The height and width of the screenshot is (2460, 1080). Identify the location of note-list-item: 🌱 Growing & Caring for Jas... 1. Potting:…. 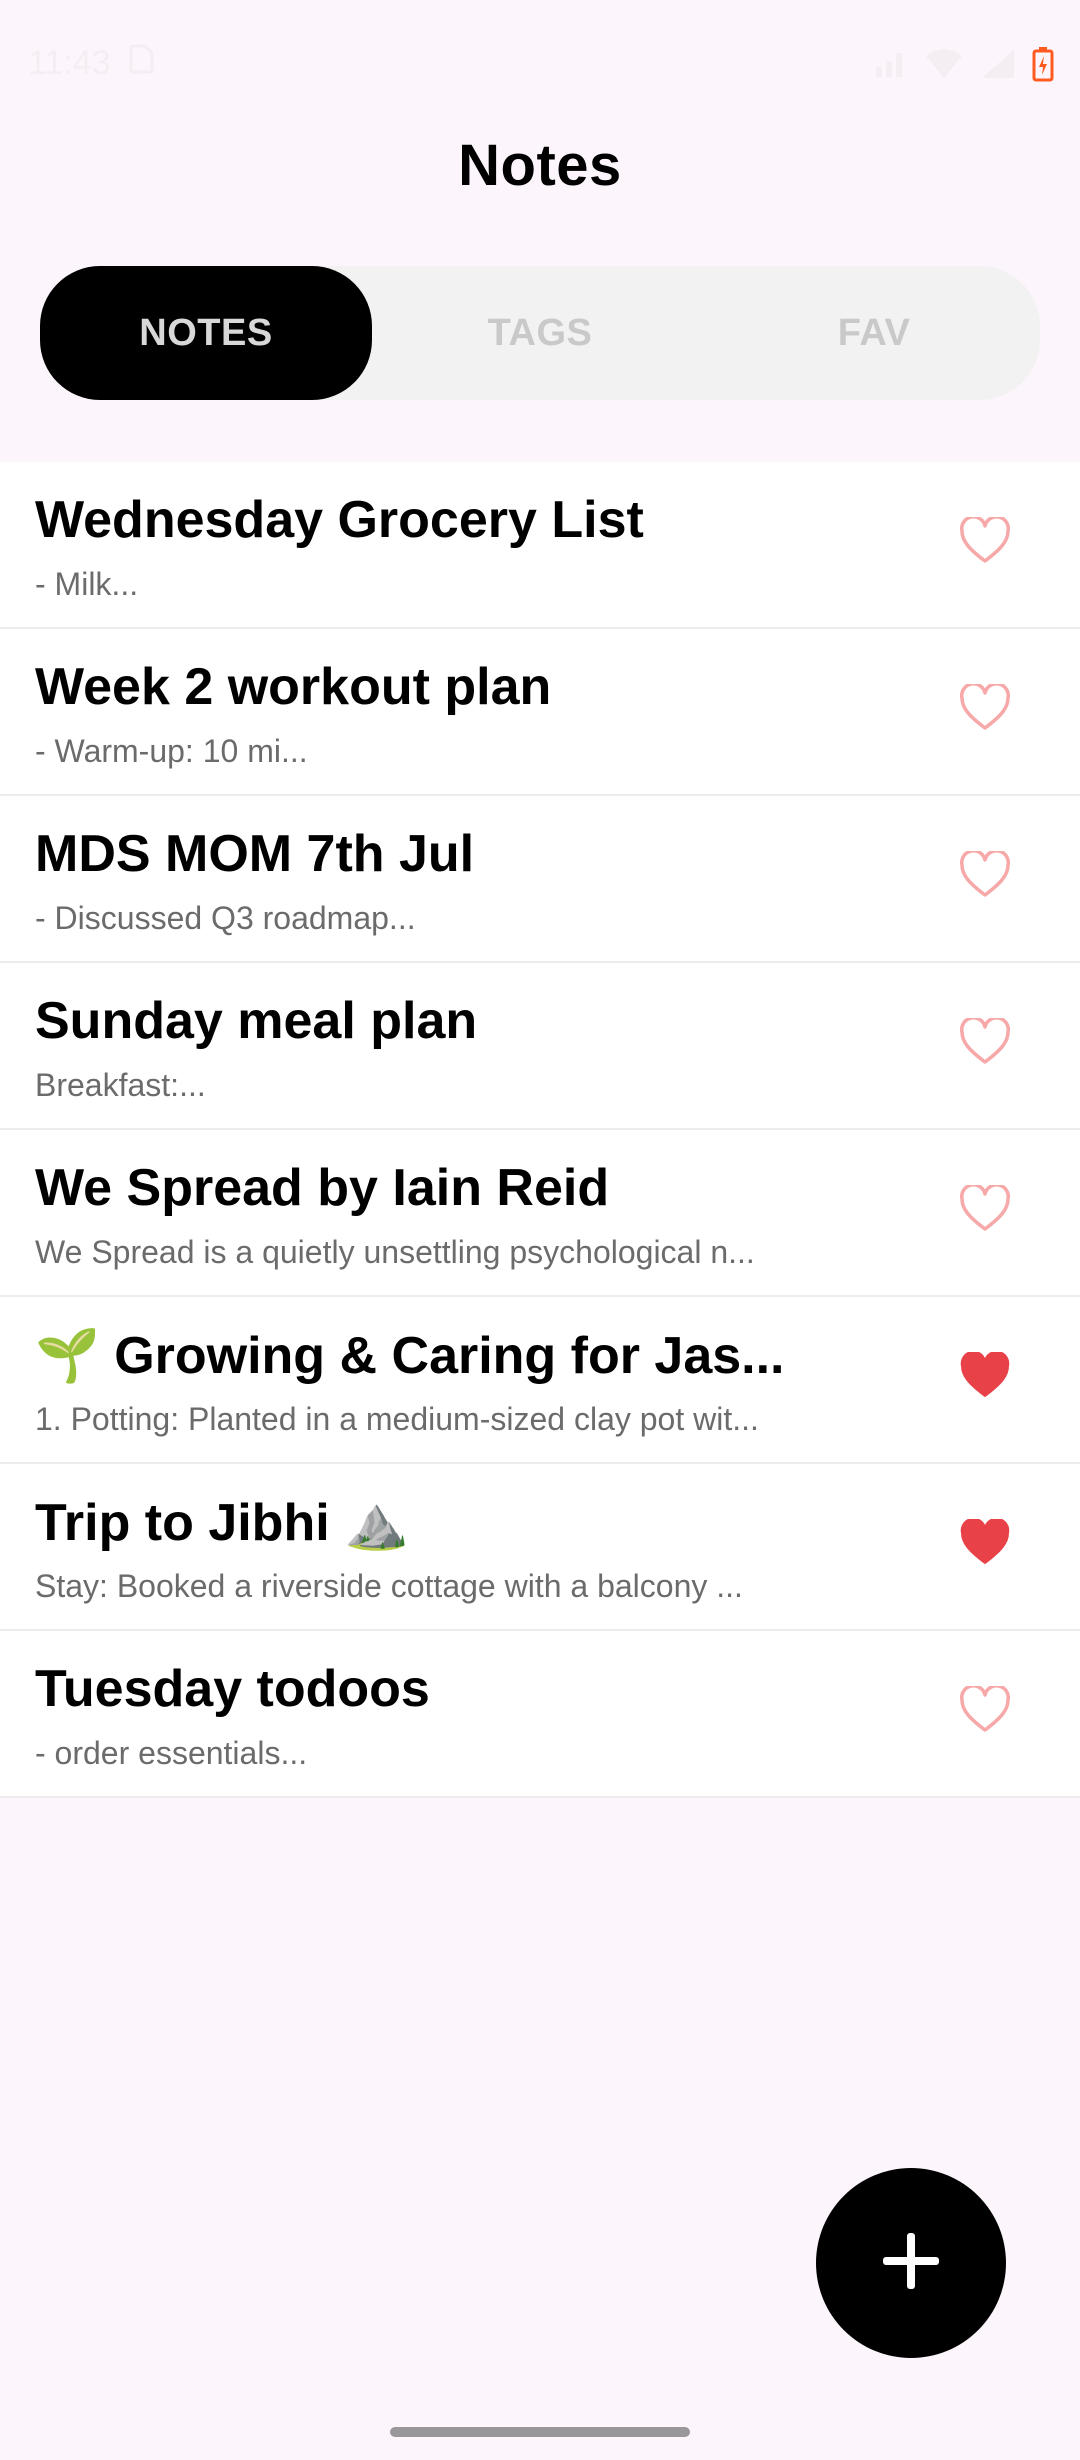
(540, 1380).